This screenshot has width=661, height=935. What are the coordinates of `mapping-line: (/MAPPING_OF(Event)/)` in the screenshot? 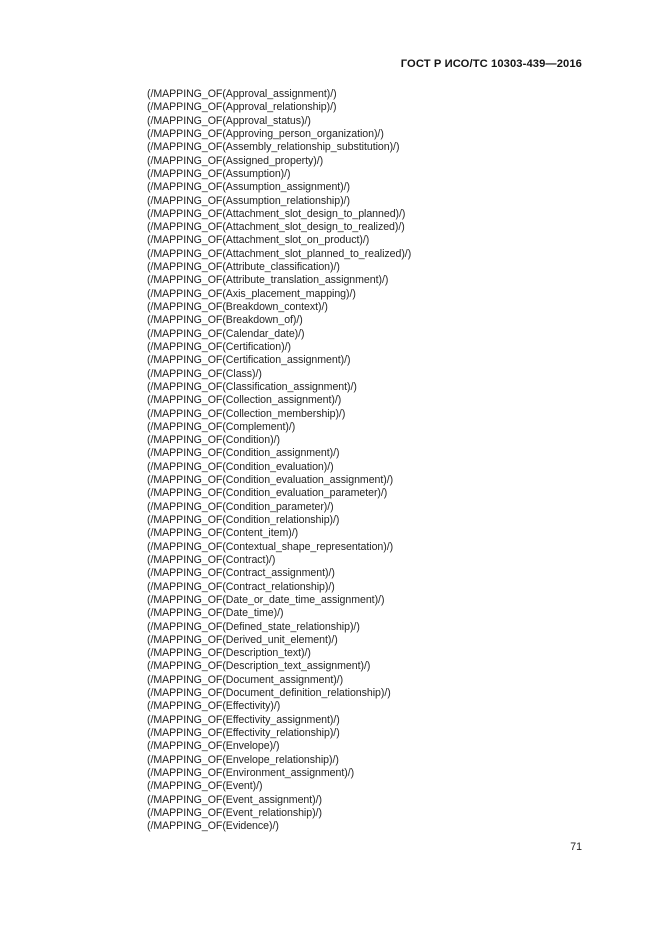 It's located at (205, 786).